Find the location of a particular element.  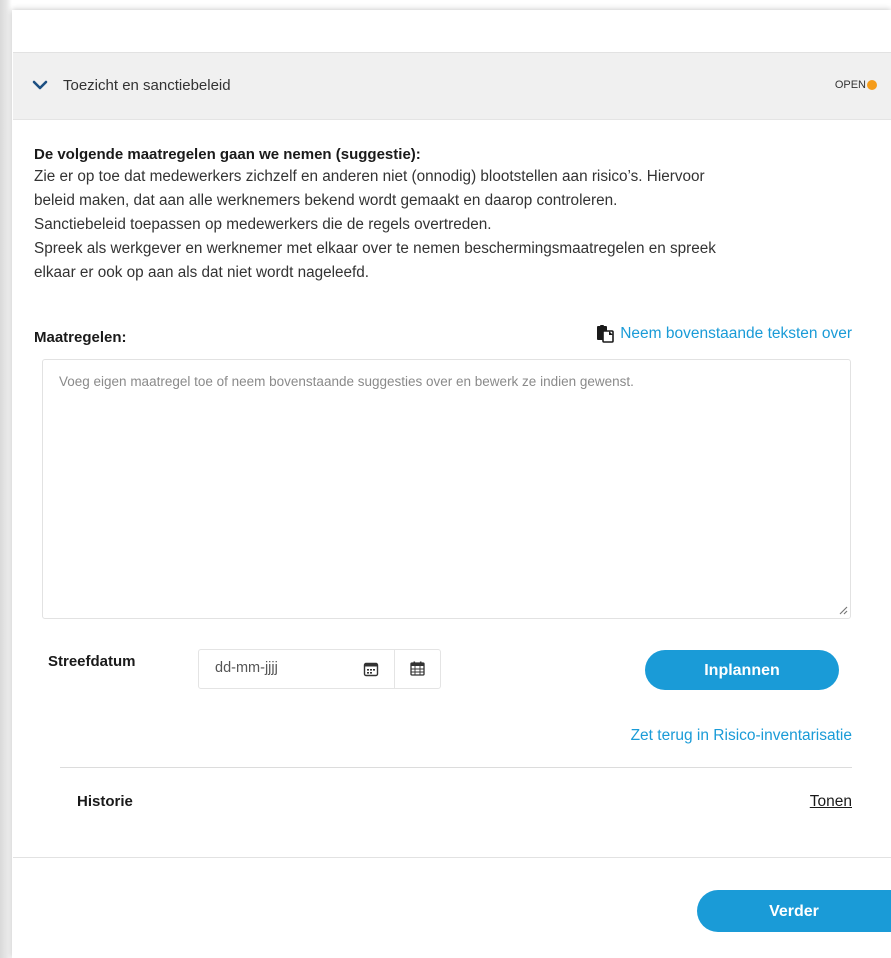

calendar-button is located at coordinates (417, 669).